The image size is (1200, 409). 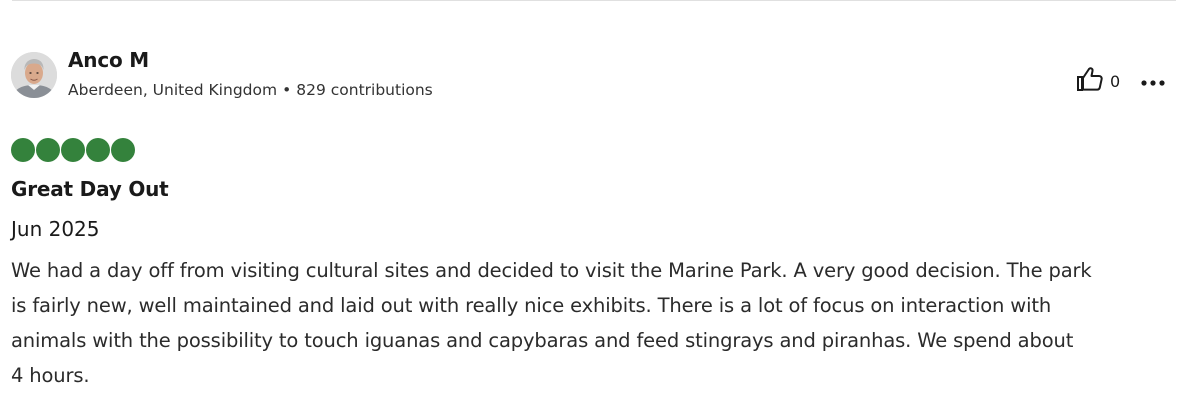 I want to click on avatar-image, so click(x=34, y=75).